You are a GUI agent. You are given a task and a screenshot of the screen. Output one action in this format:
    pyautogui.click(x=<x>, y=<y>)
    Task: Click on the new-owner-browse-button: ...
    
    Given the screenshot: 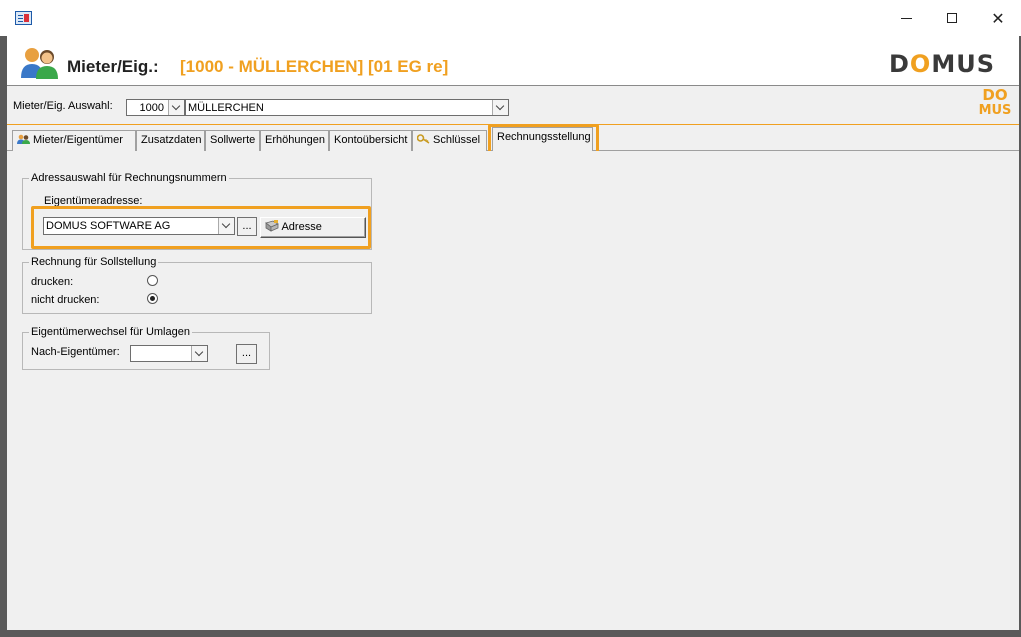 What is the action you would take?
    pyautogui.click(x=246, y=354)
    